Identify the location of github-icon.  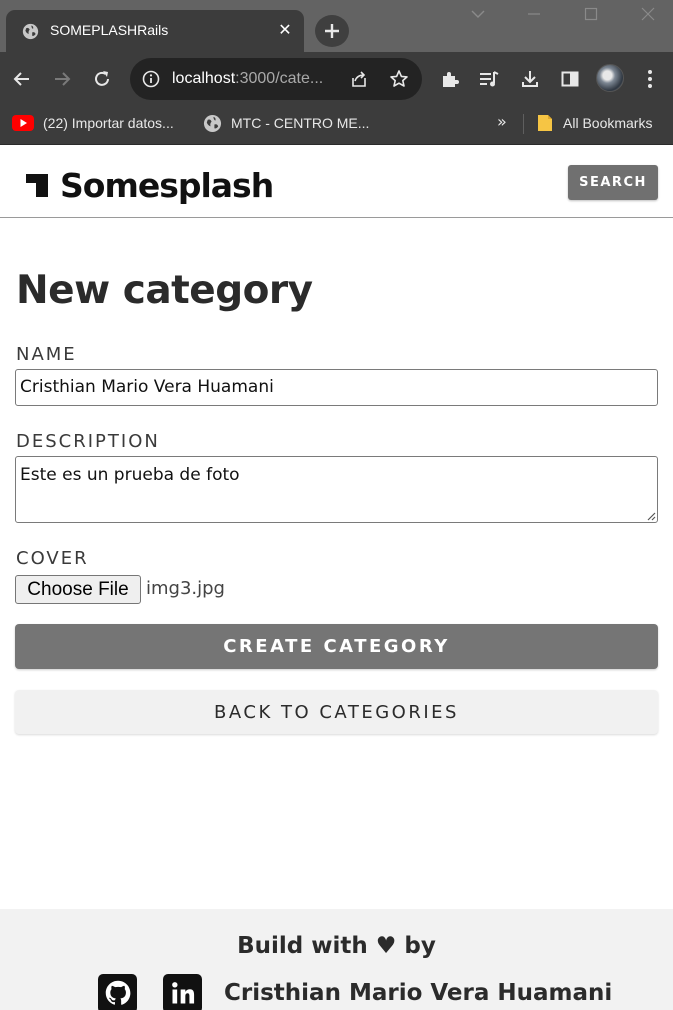
(117, 992).